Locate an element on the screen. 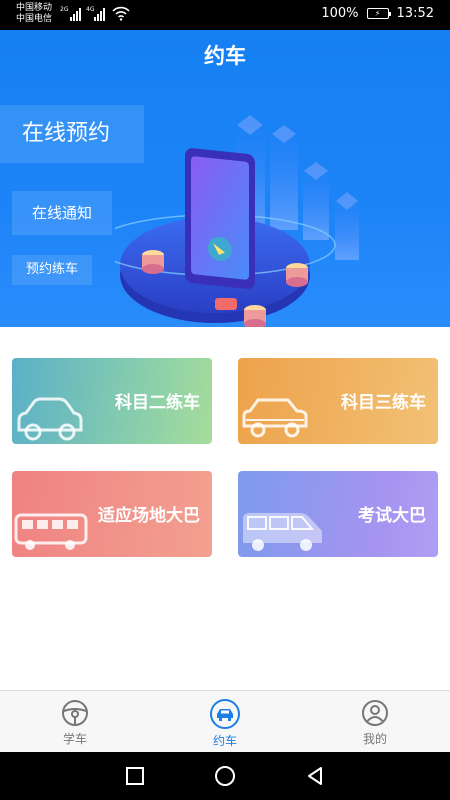 This screenshot has width=450, height=800. recent-apps-icon is located at coordinates (135, 776).